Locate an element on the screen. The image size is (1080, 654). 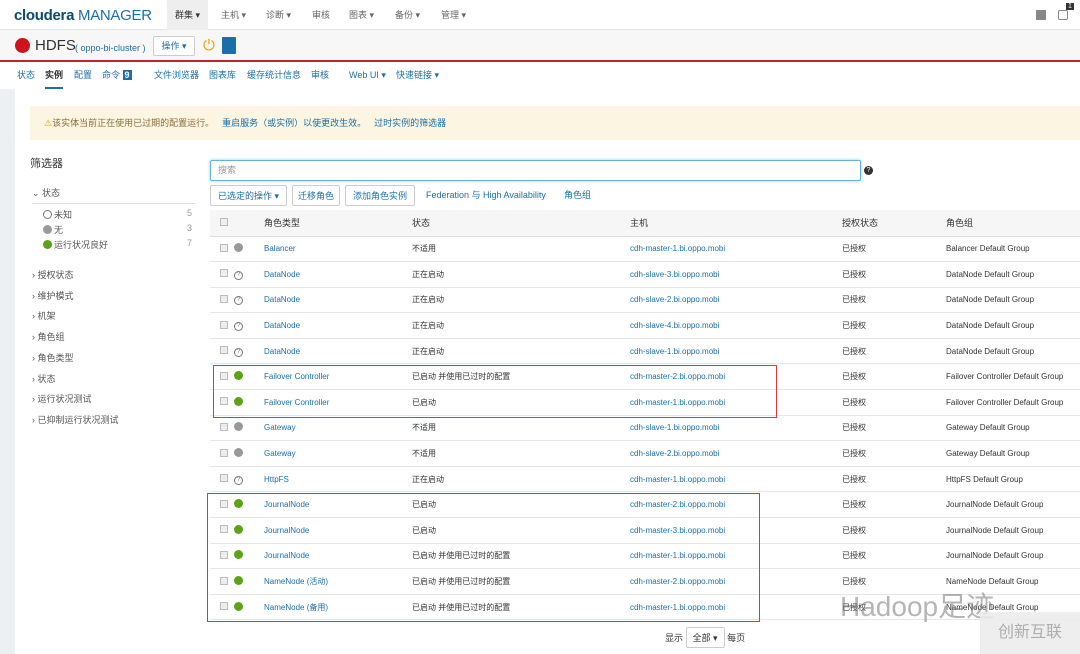
warning-text: 该实体当前正在使用已过期的配置运行。 is located at coordinates (133, 123).